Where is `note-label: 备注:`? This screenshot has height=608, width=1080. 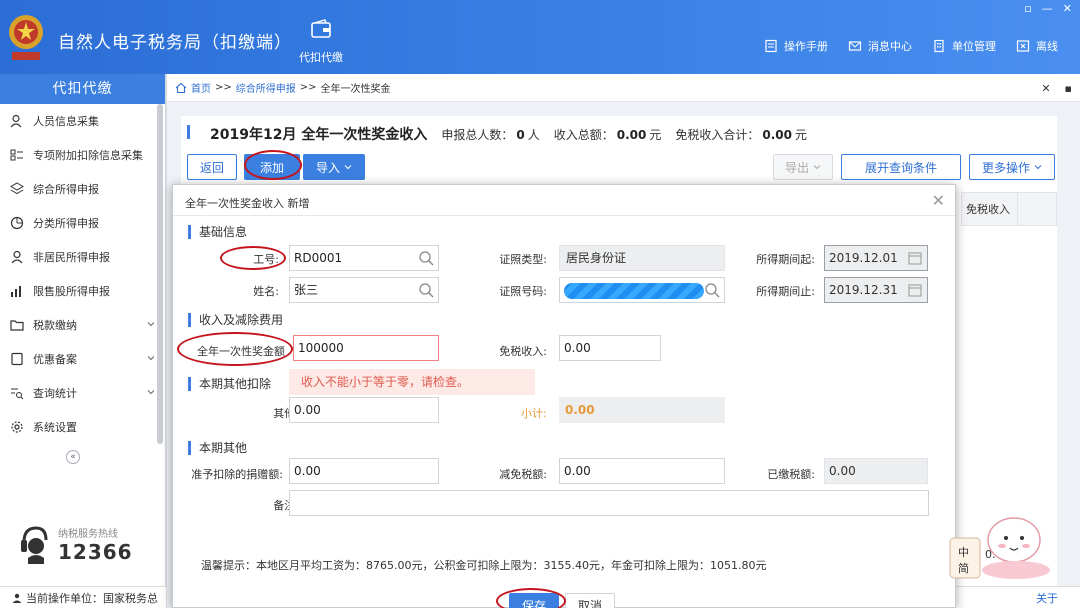
note-label: 备注: is located at coordinates (286, 505).